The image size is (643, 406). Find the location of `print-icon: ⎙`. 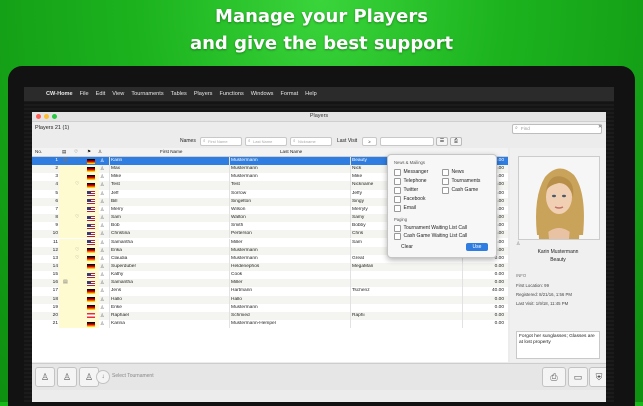

print-icon: ⎙ is located at coordinates (554, 377).